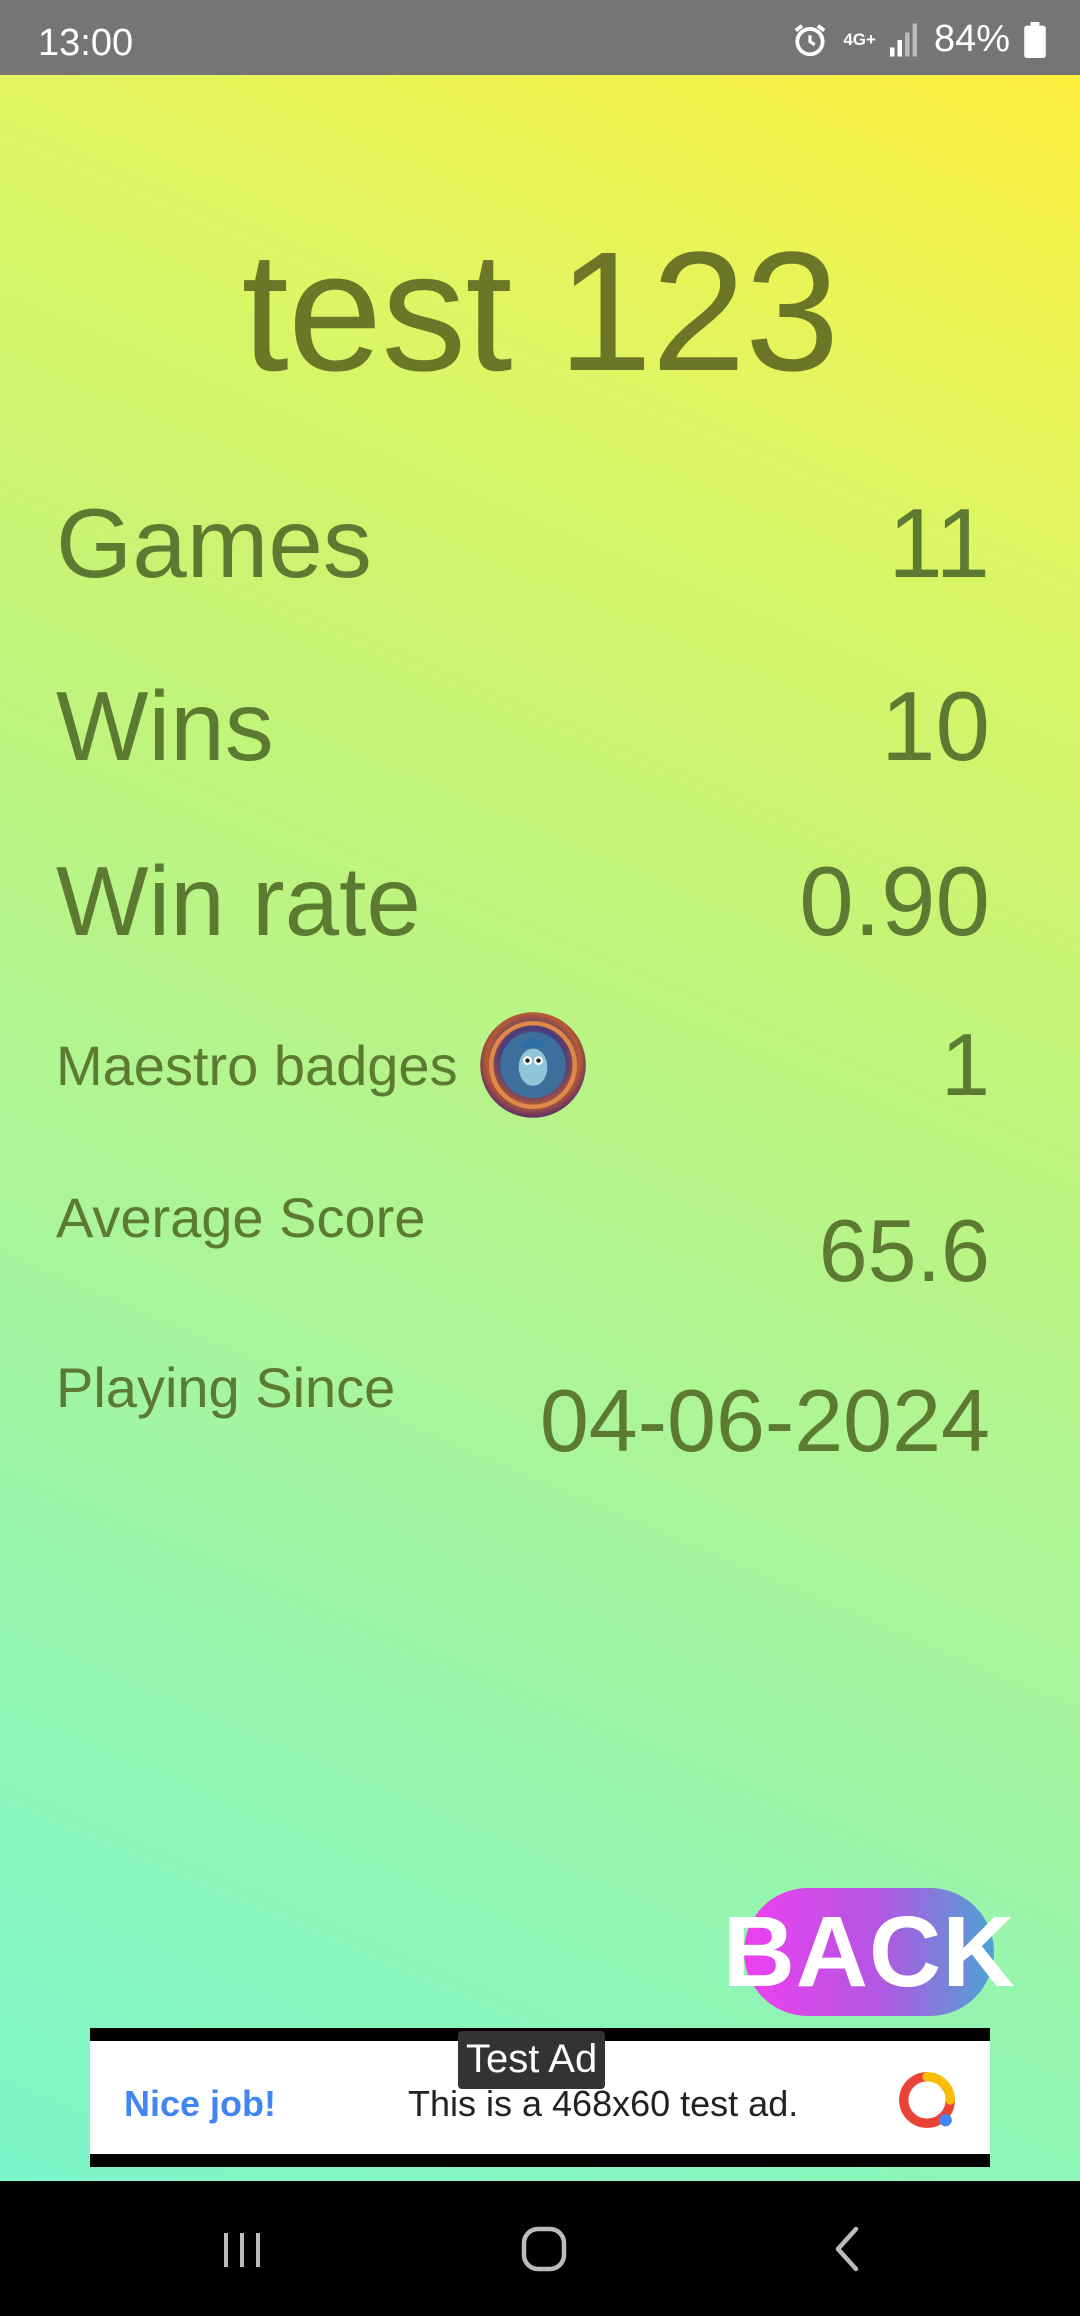 Image resolution: width=1080 pixels, height=2316 pixels. I want to click on signal-icon, so click(904, 40).